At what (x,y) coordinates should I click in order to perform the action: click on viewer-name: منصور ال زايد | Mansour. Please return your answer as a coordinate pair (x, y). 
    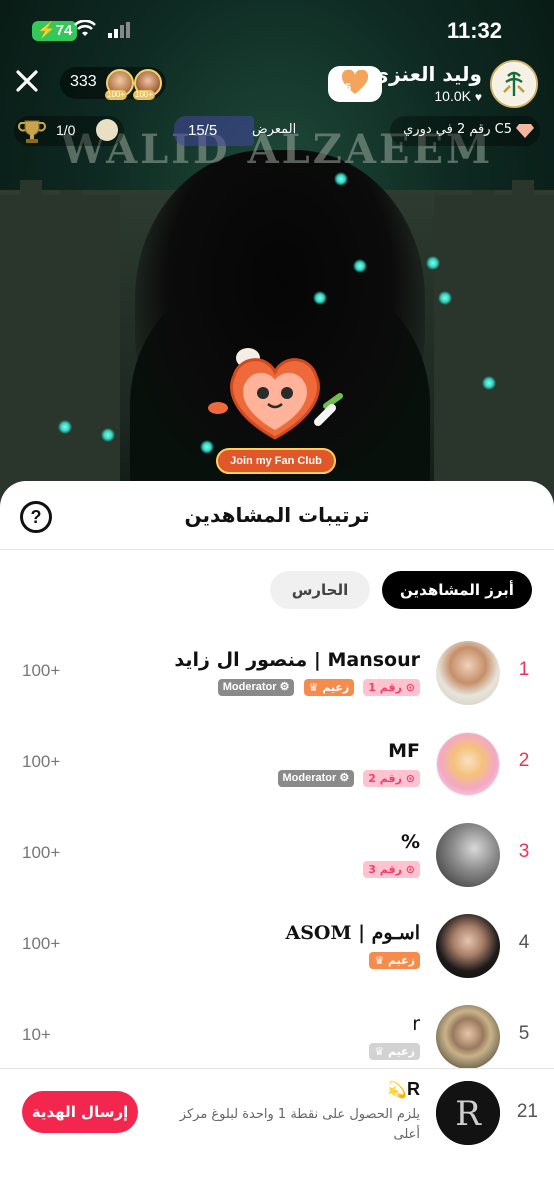
    Looking at the image, I should click on (297, 660).